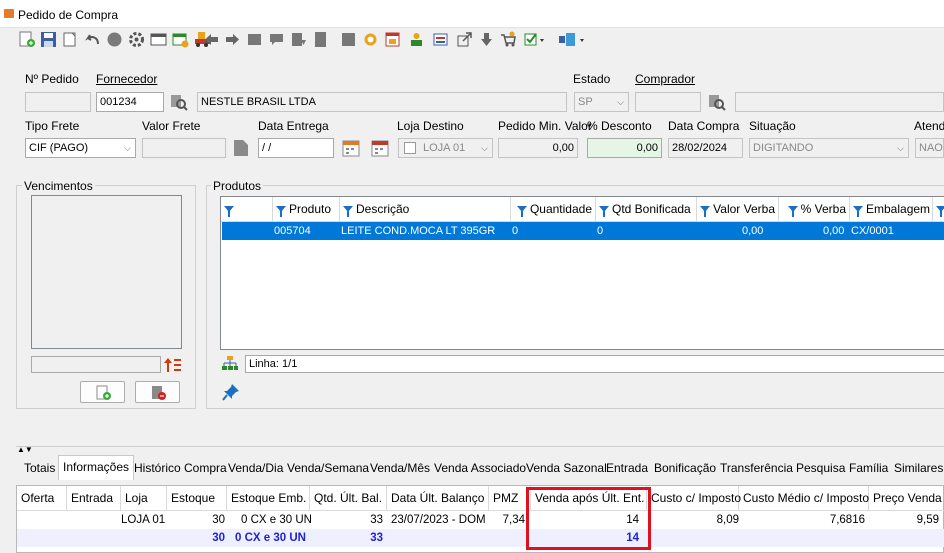  I want to click on loja-destino-select: LOJA 01 ⌵, so click(445, 148).